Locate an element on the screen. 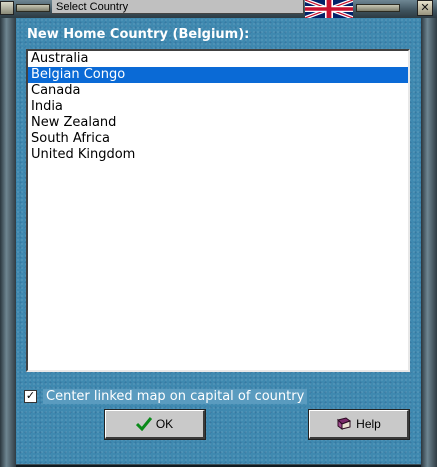 This screenshot has width=437, height=467. center-map-checkbox: ✓ is located at coordinates (30, 396).